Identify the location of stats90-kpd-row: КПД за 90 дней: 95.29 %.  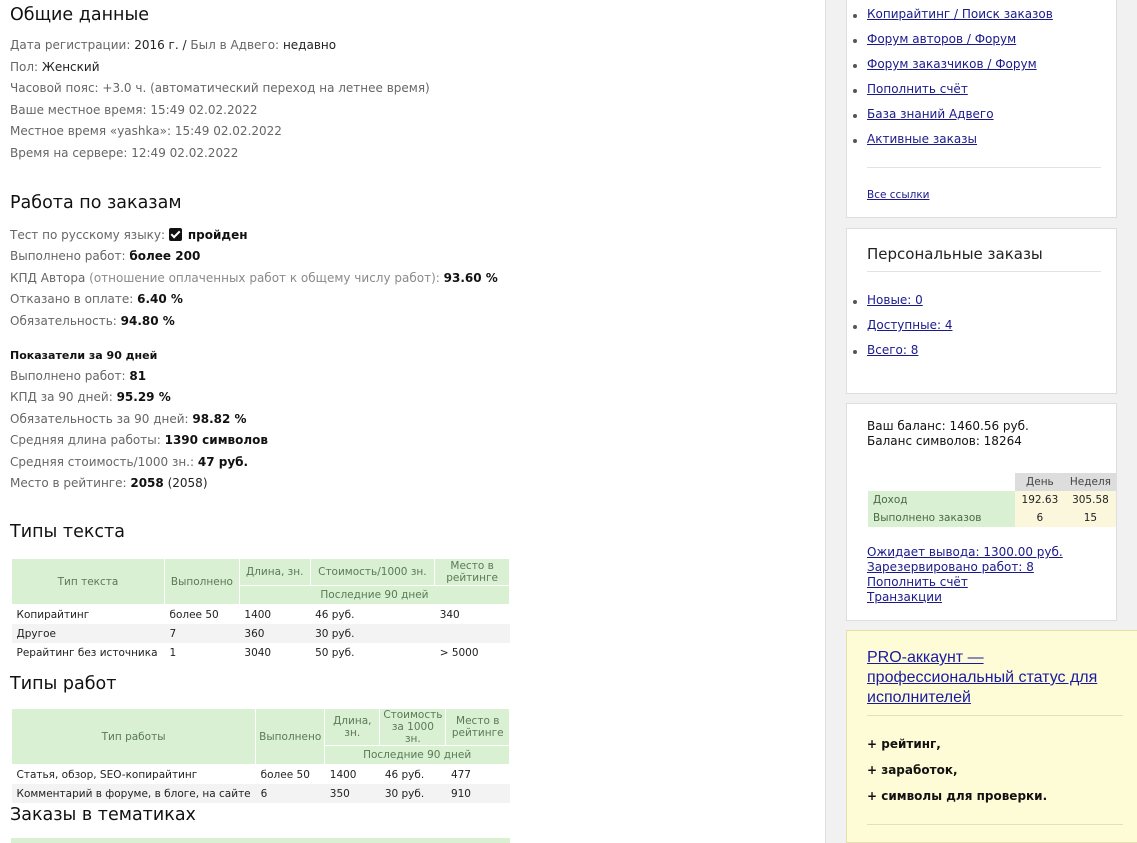
(90, 397).